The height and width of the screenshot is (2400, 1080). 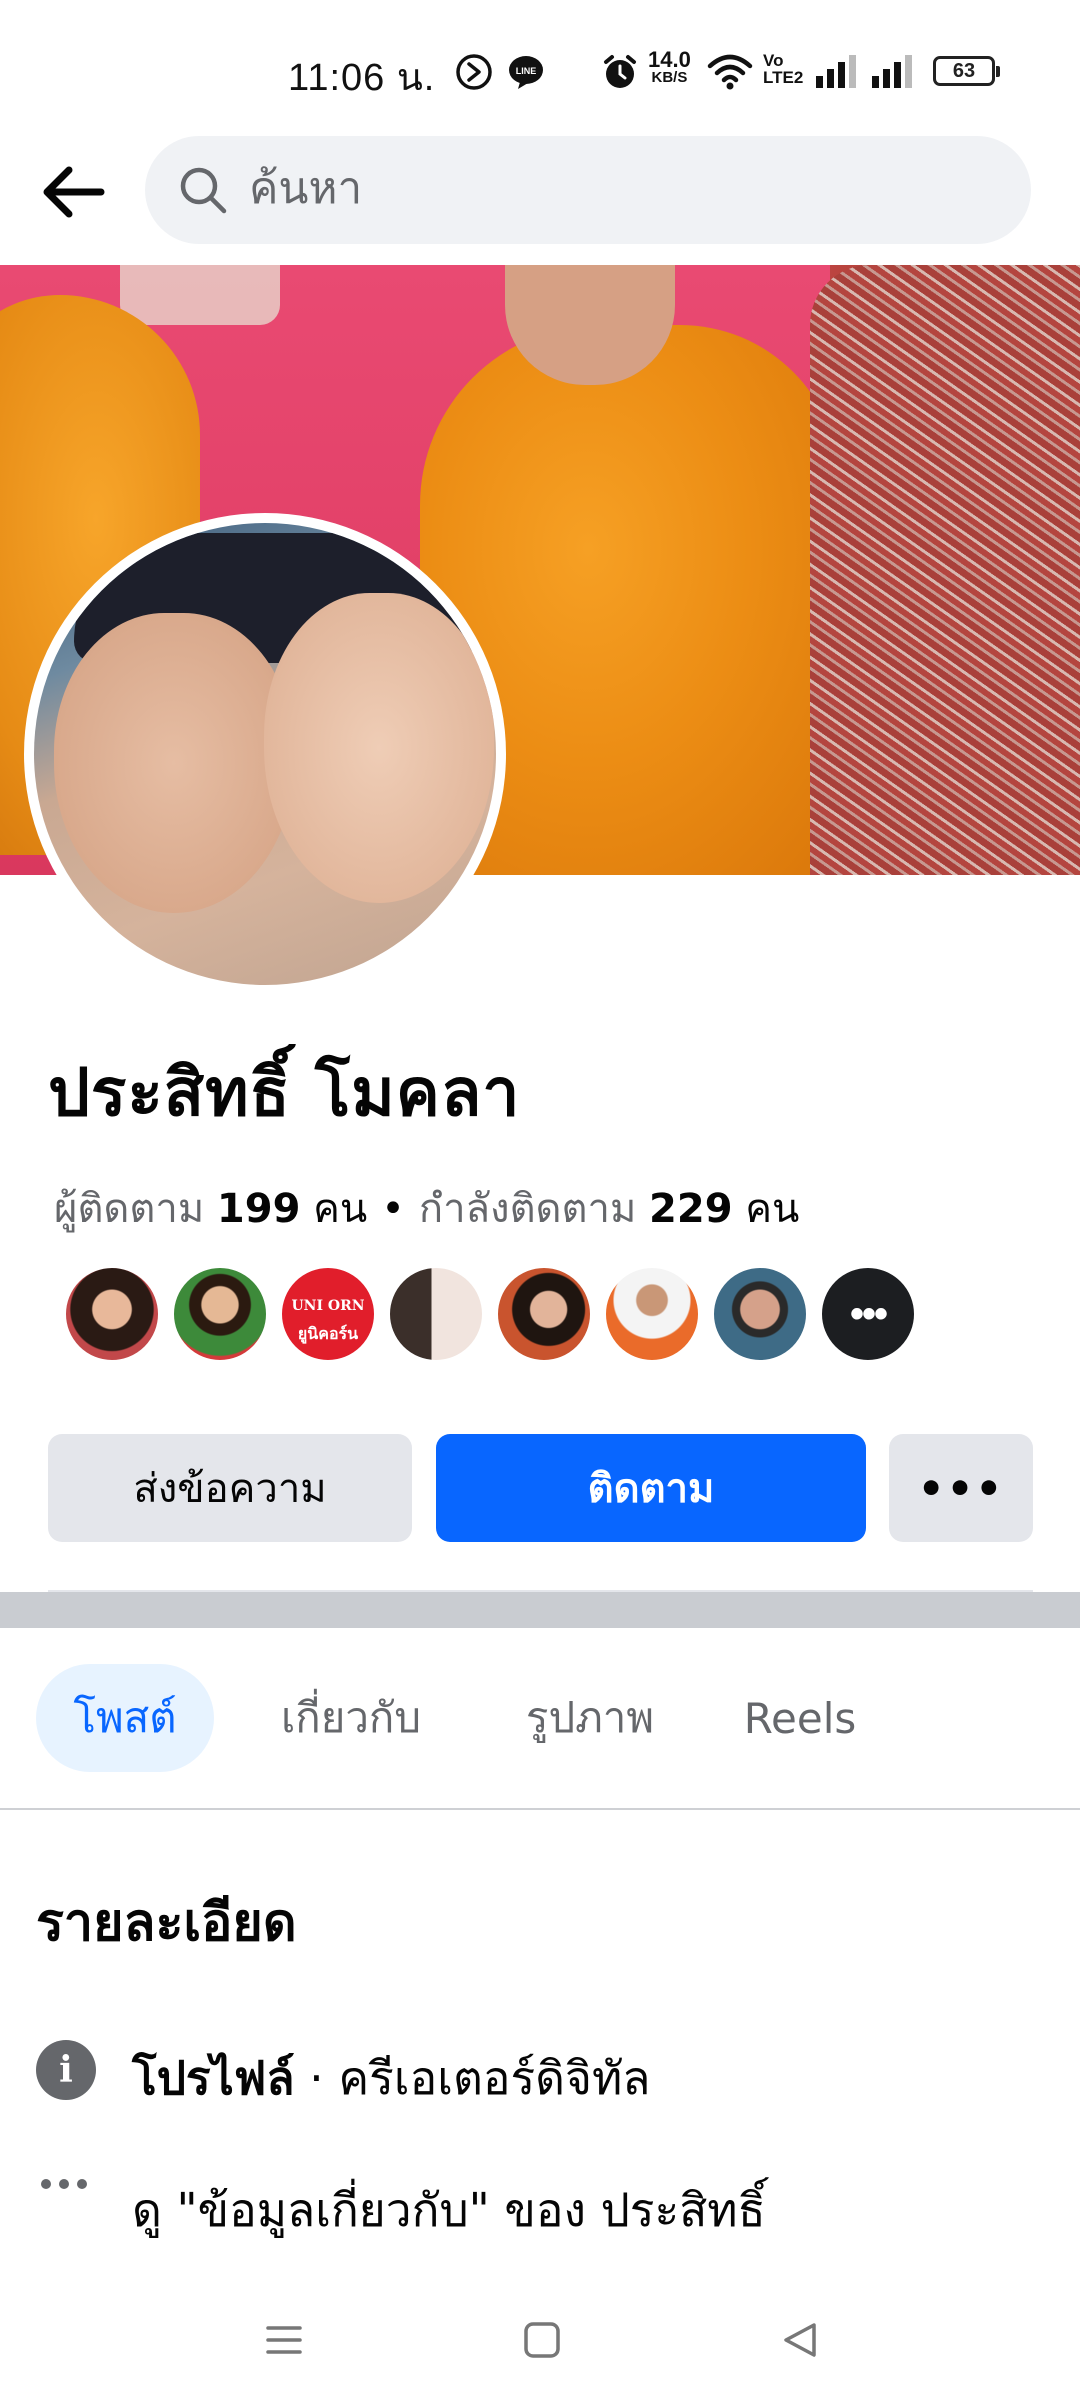 I want to click on friend-avatar: UNI ORN ยูนิคอร์น, so click(x=328, y=1314).